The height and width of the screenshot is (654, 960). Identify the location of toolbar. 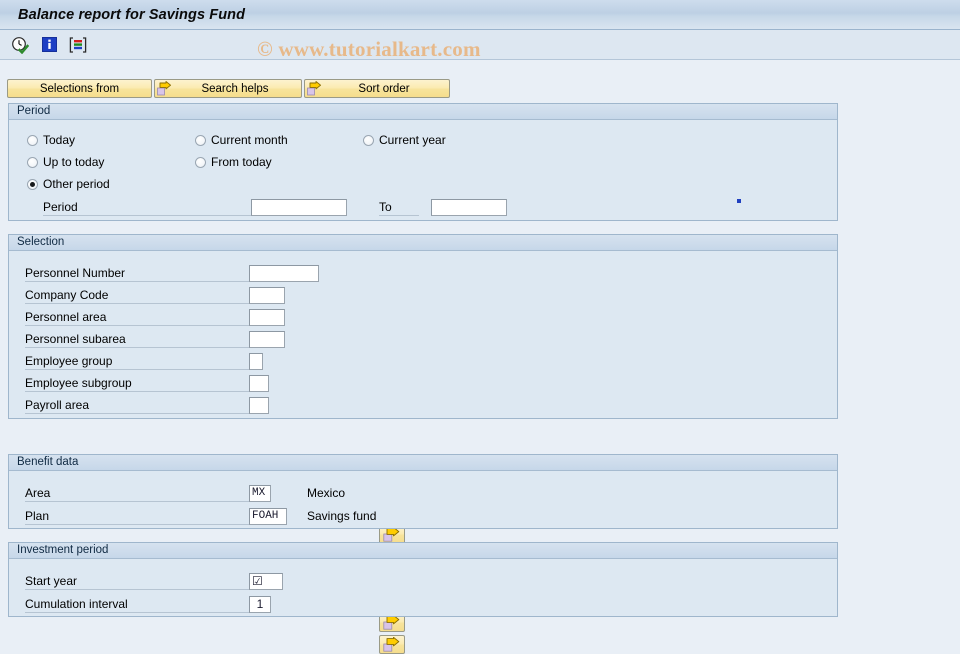
(480, 45).